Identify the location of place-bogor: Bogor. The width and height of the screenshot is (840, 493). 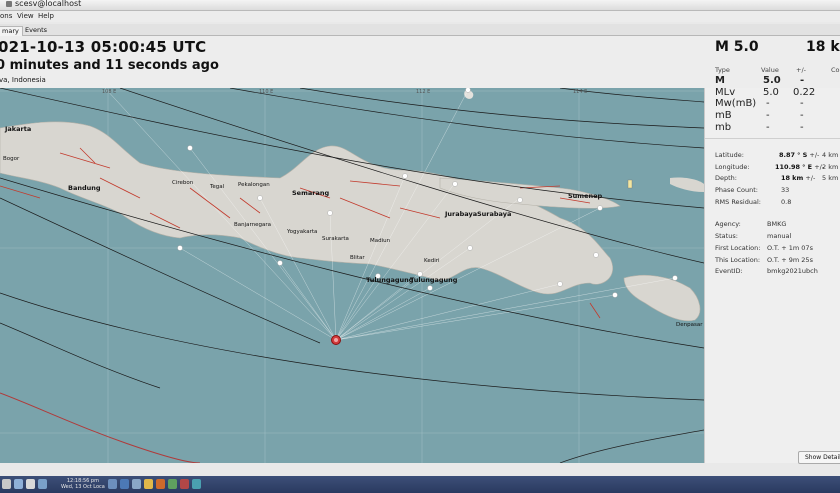
(11, 159).